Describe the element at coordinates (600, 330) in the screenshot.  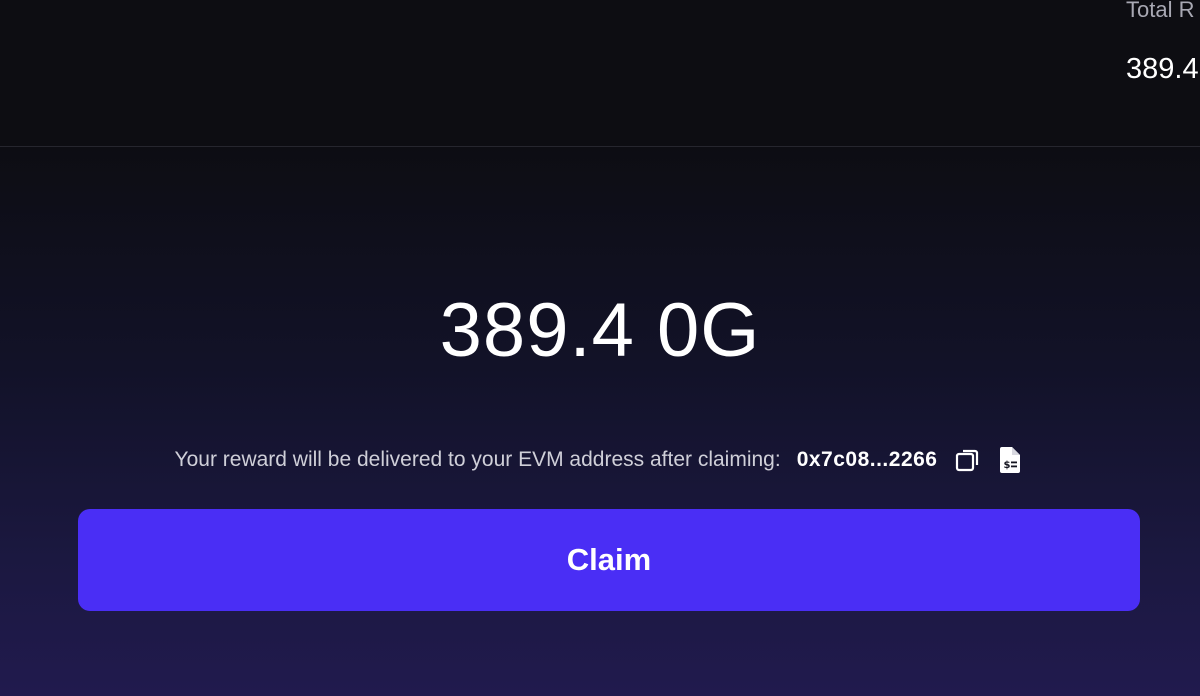
I see `reward-amount: 389.4 0G` at that location.